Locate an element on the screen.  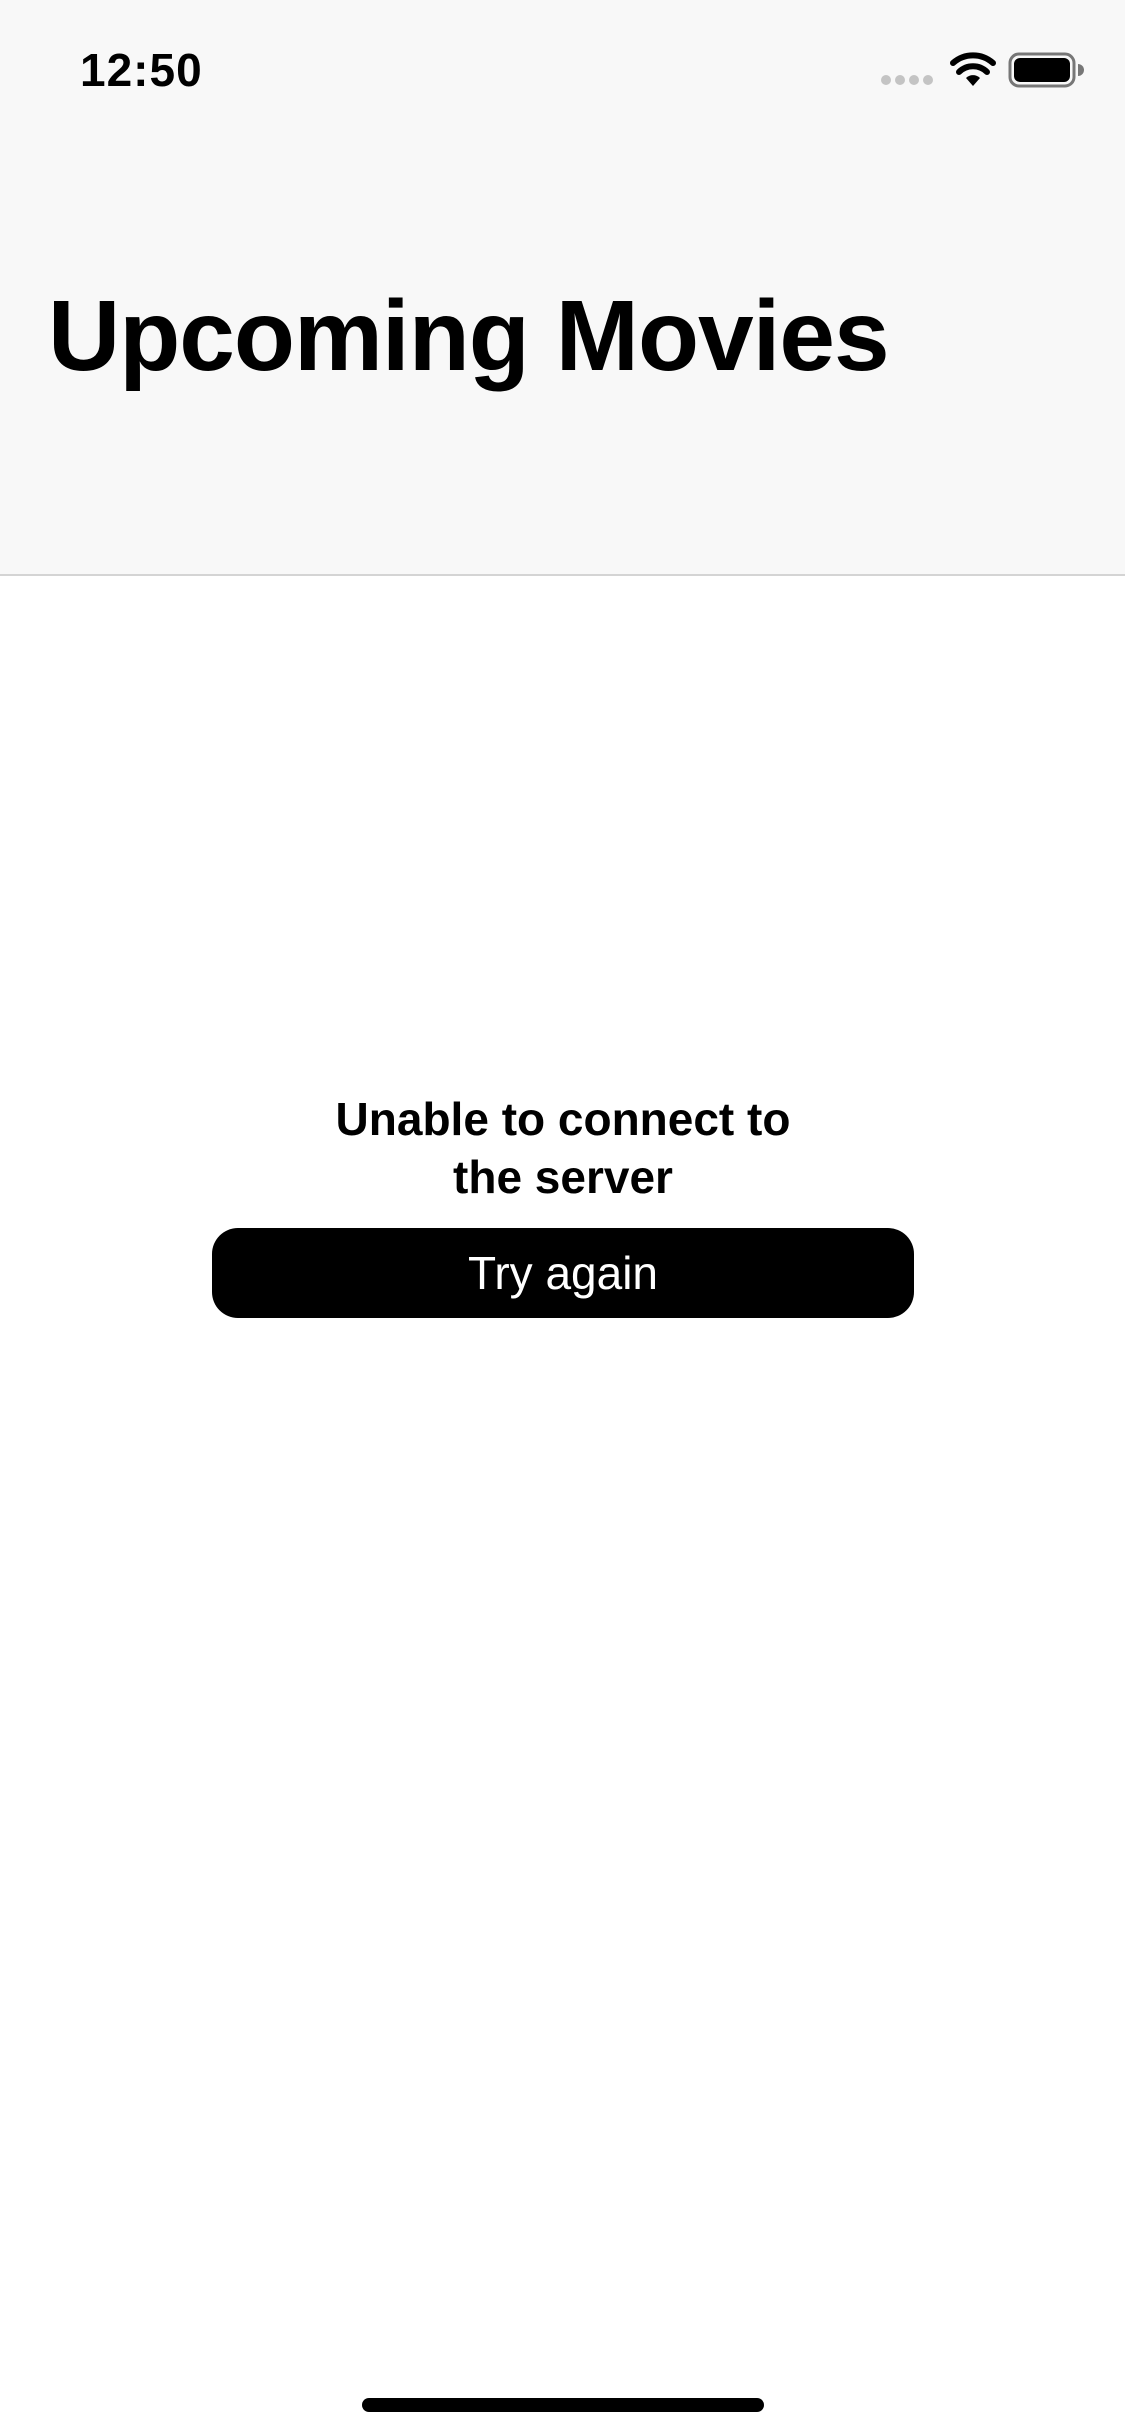
battery-icon is located at coordinates (1046, 70).